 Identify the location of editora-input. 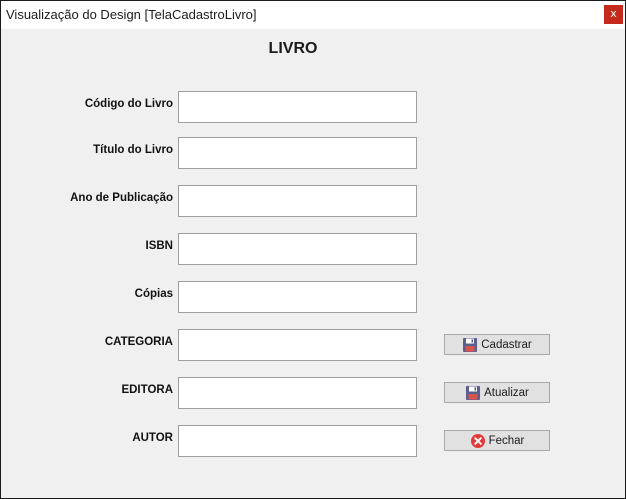
(297, 393).